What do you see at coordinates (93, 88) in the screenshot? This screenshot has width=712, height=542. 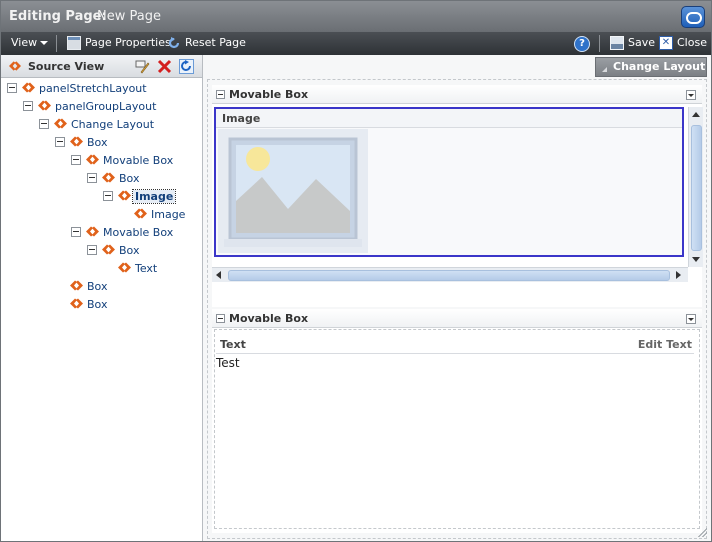 I see `tree-node-label: panelStretchLayout` at bounding box center [93, 88].